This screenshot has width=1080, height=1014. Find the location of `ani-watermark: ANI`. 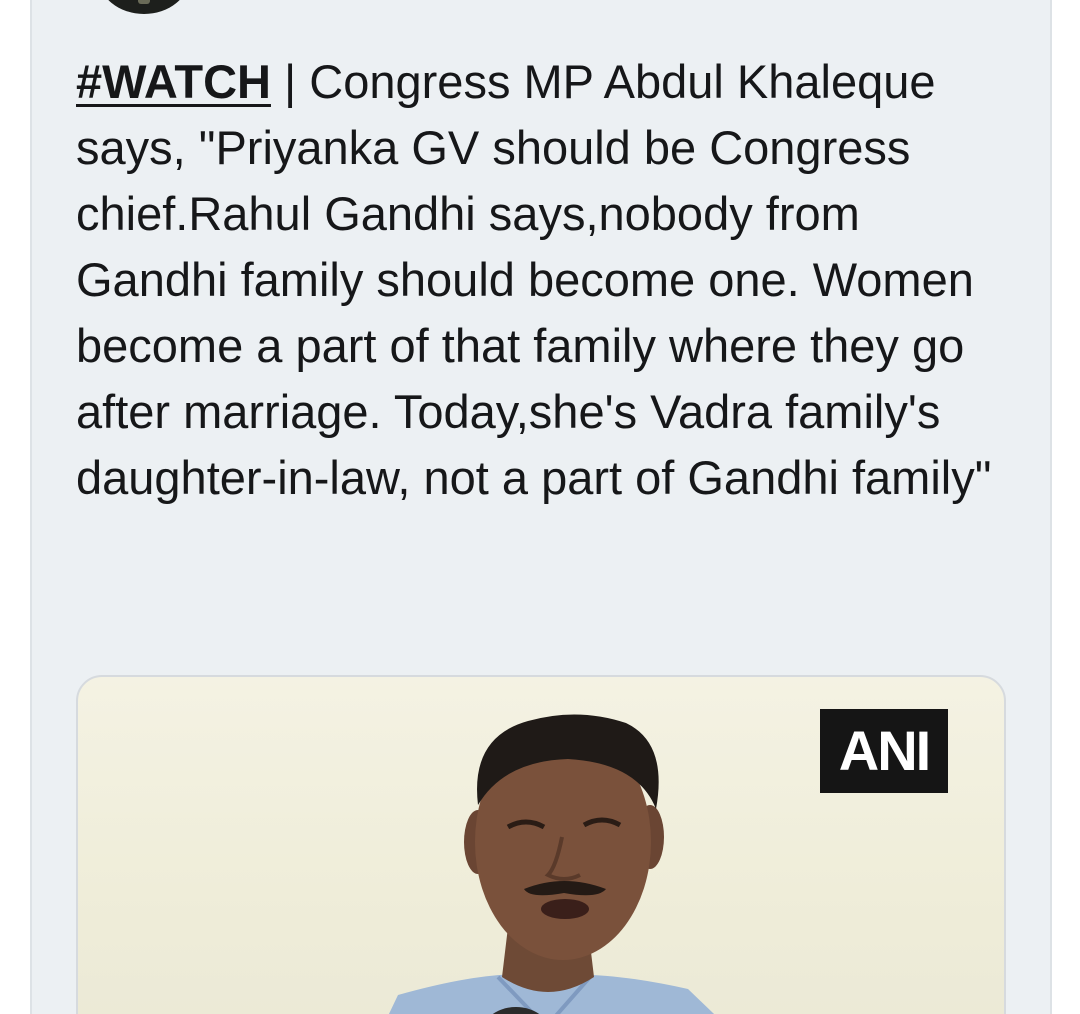

ani-watermark: ANI is located at coordinates (884, 751).